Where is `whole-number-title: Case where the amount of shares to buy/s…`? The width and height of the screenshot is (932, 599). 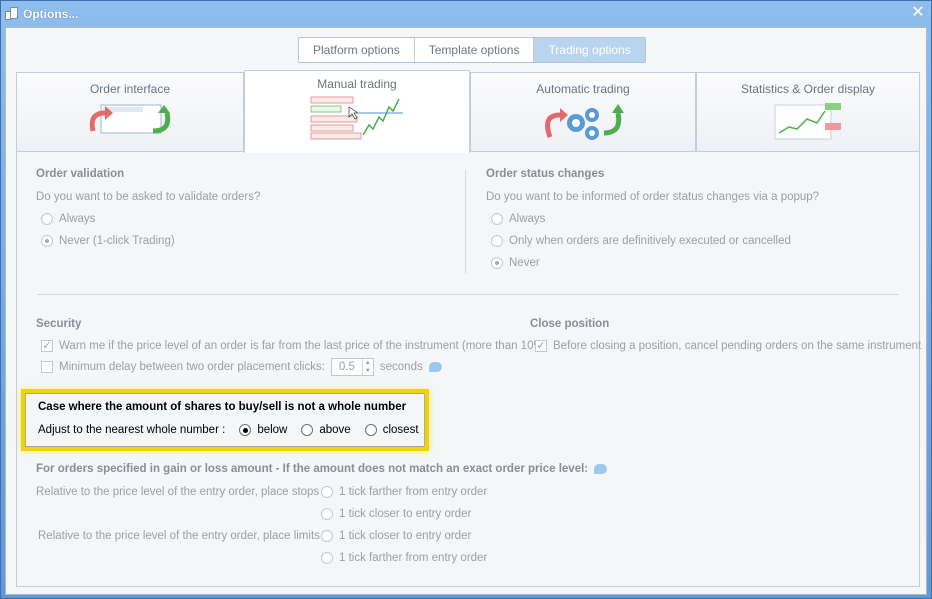
whole-number-title: Case where the amount of shares to buy/s… is located at coordinates (222, 407).